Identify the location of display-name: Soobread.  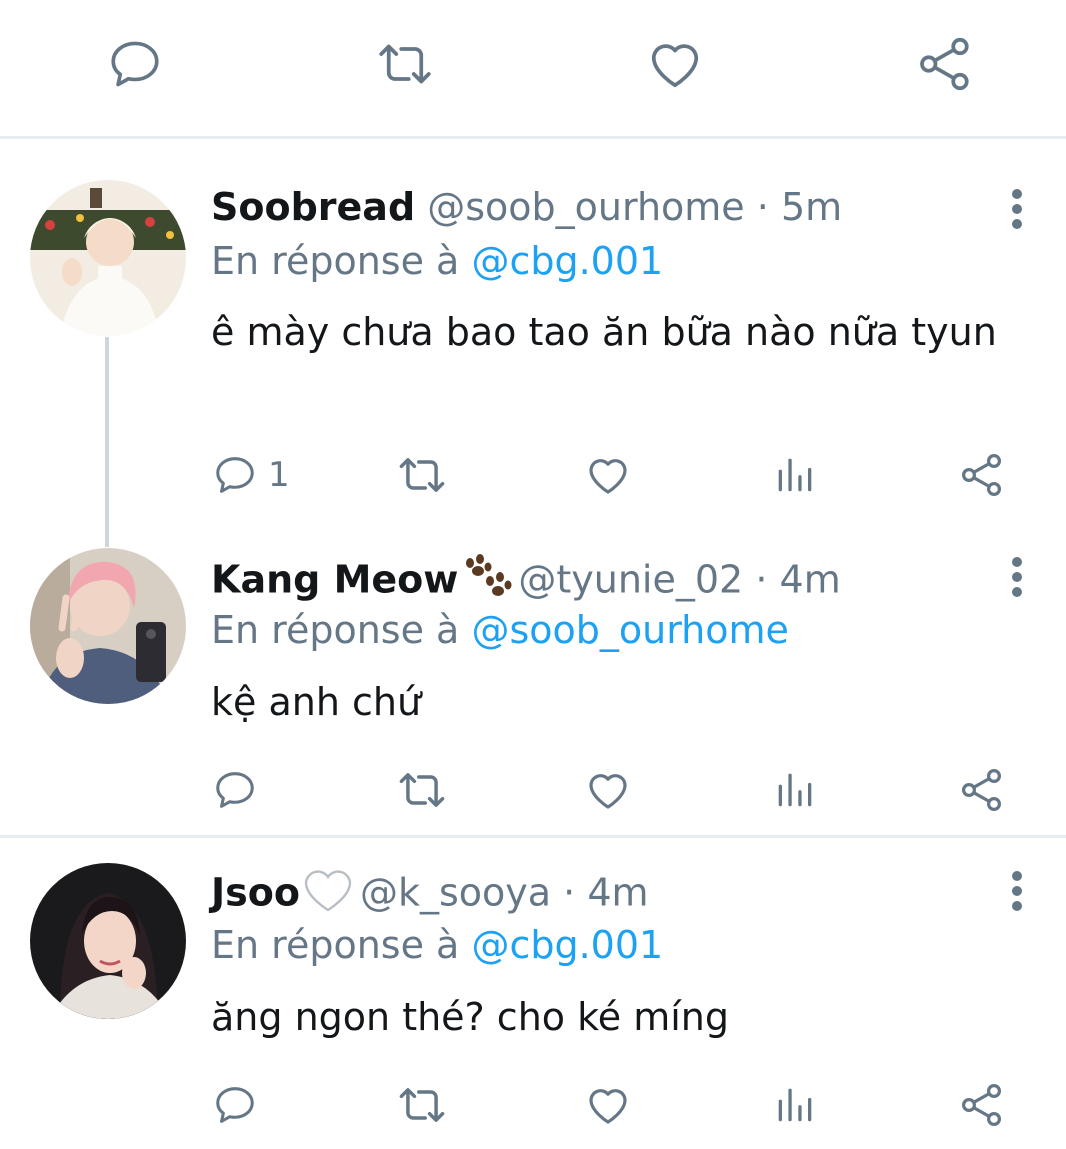
(313, 207).